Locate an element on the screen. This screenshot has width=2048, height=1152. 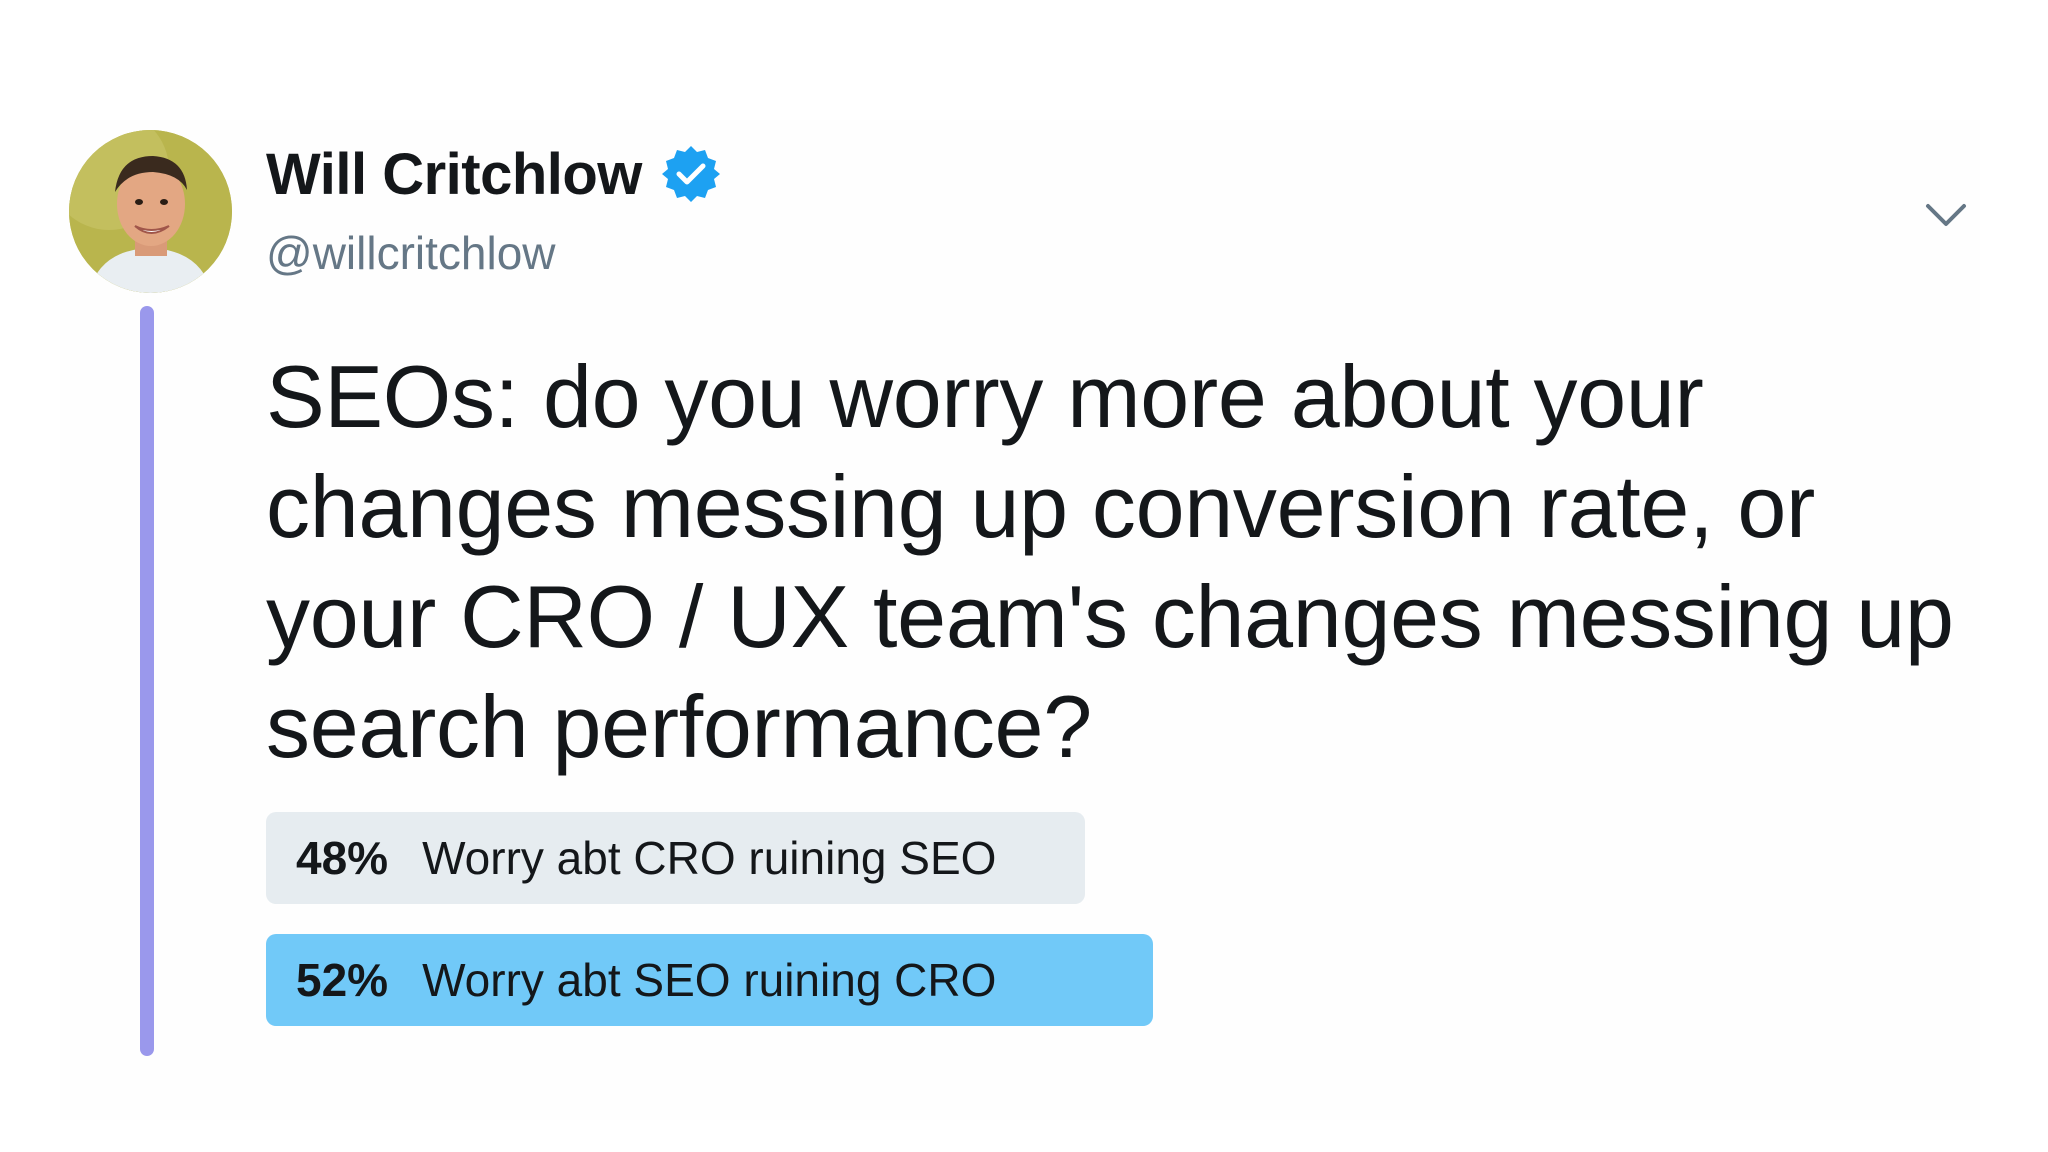
poll-option-text: Worry abt CRO ruining SEO is located at coordinates (709, 858).